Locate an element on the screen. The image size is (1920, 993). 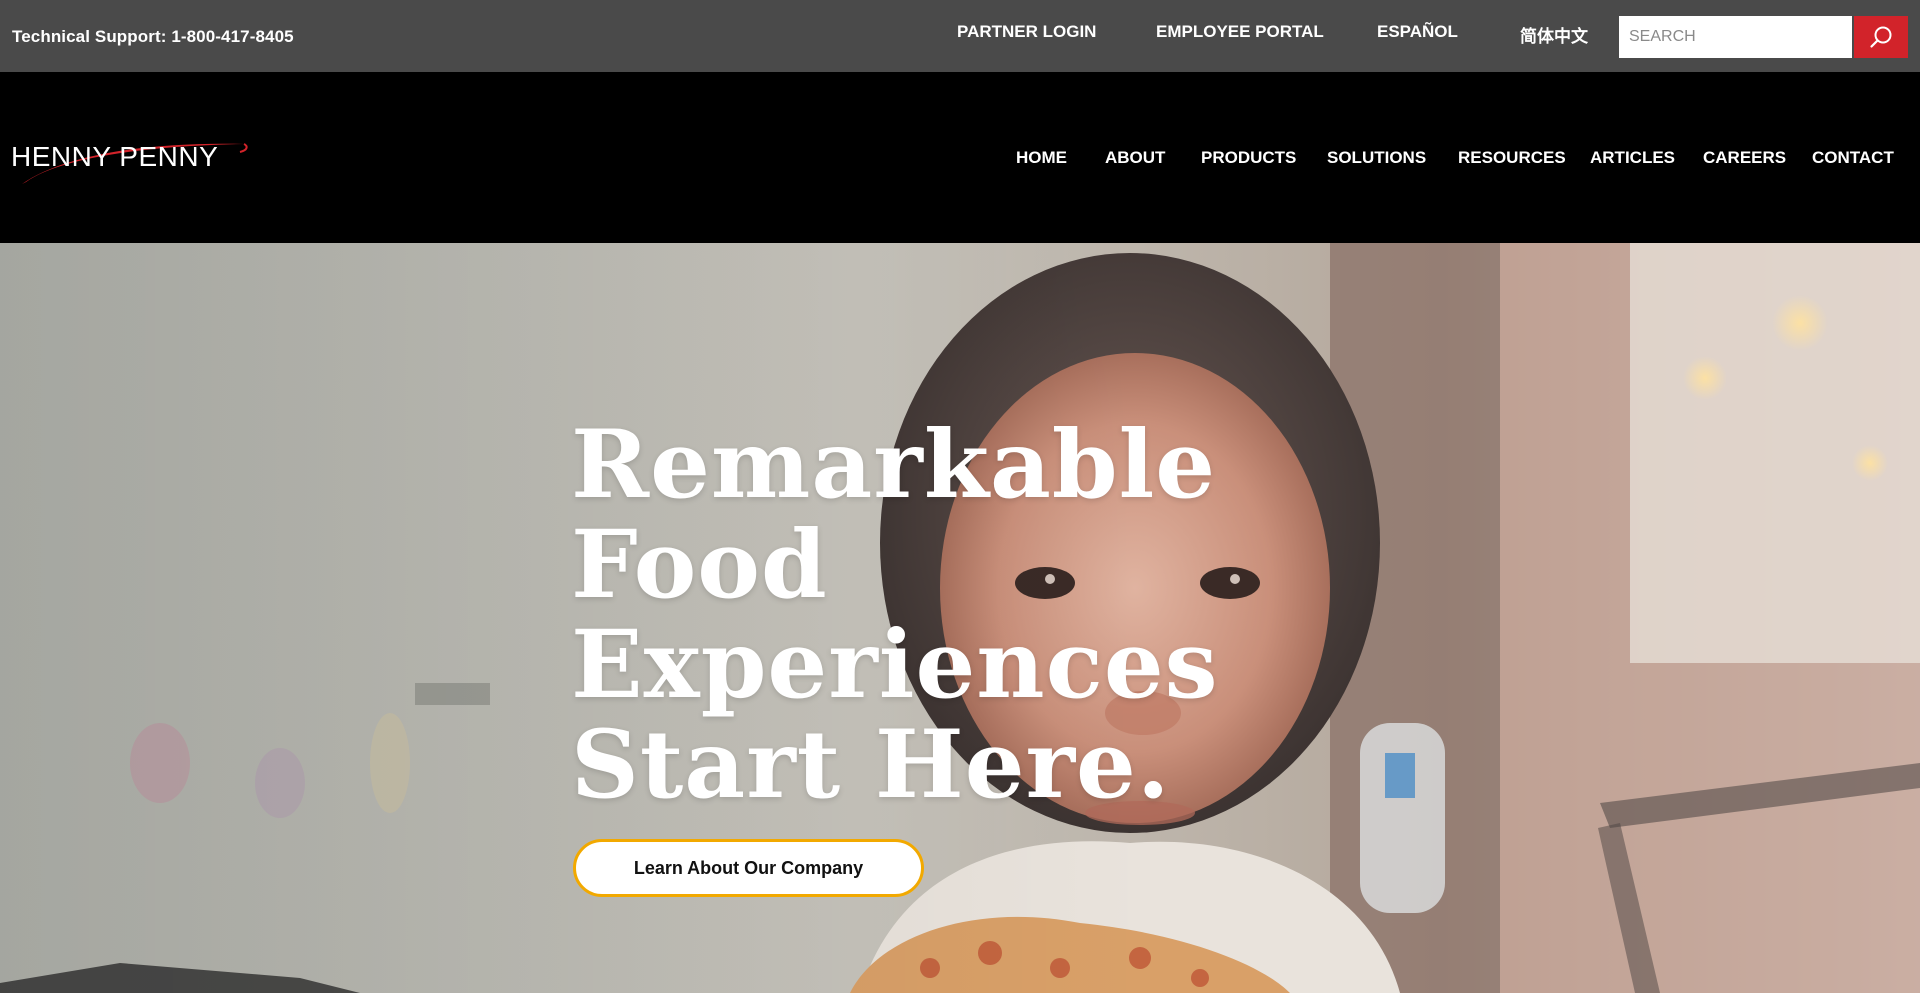
nav-resources: RESOURCES is located at coordinates (1512, 158).